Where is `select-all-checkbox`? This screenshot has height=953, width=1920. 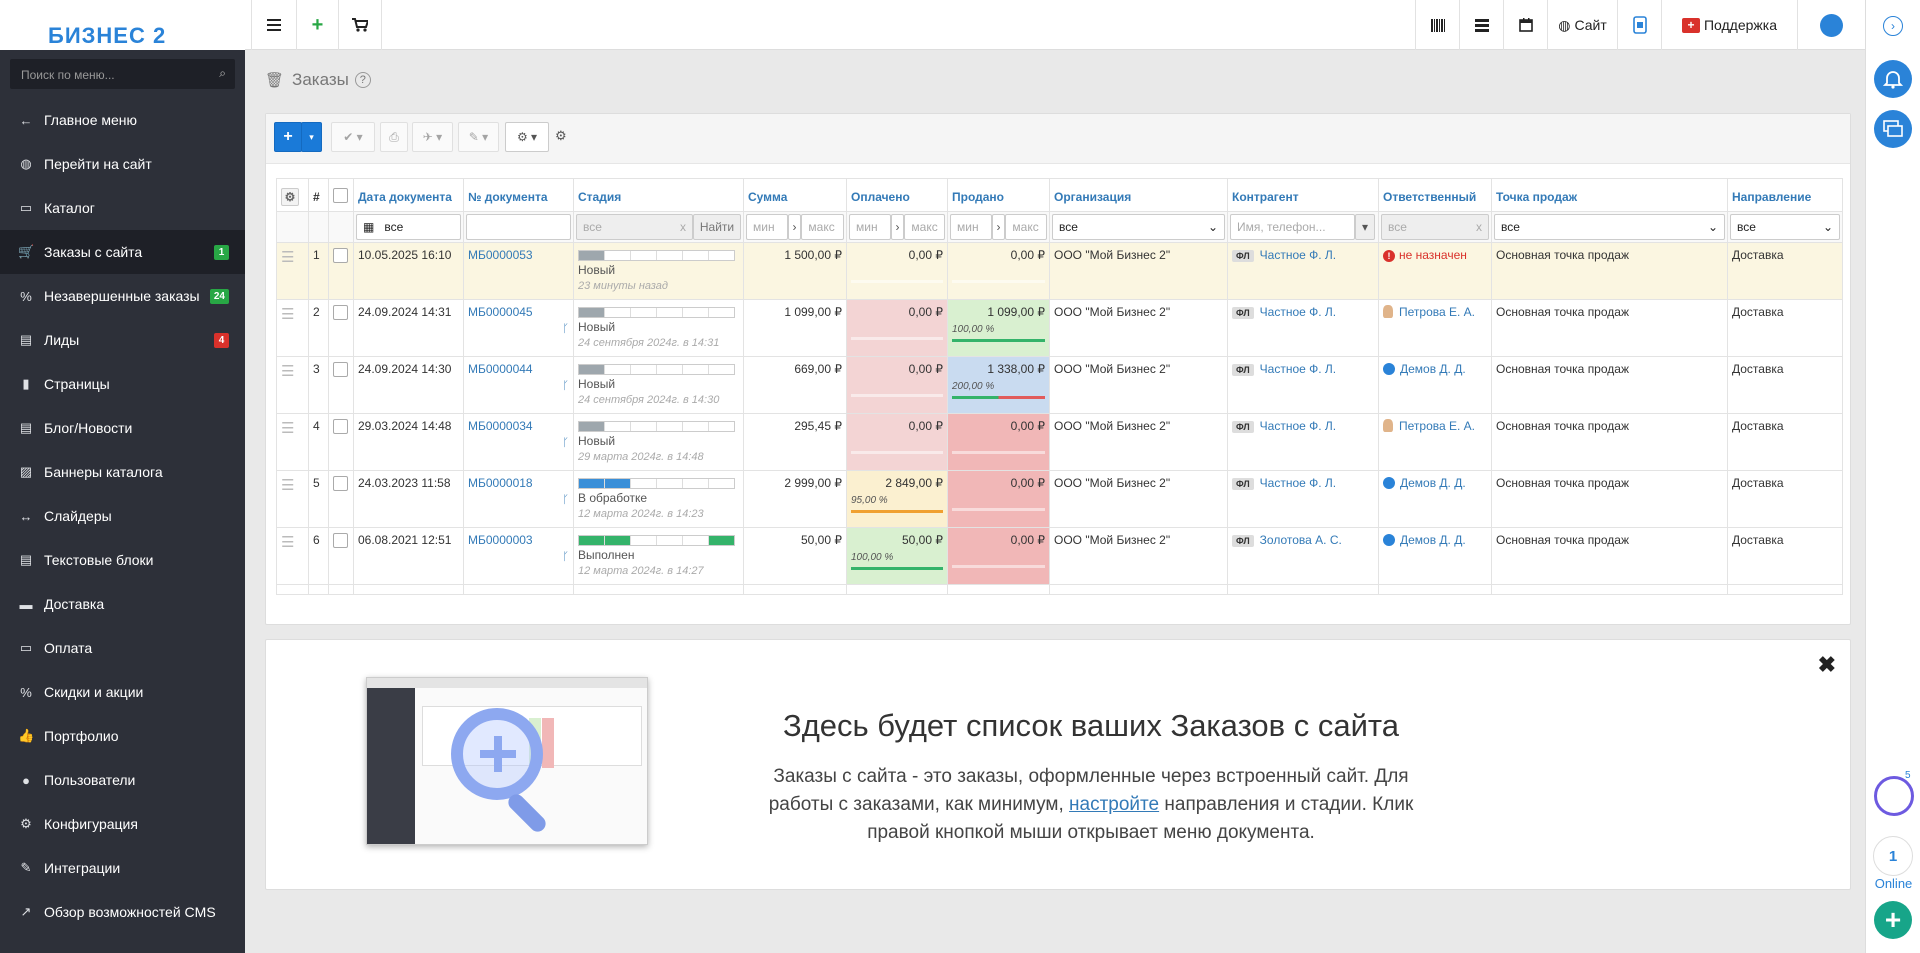 select-all-checkbox is located at coordinates (341, 195).